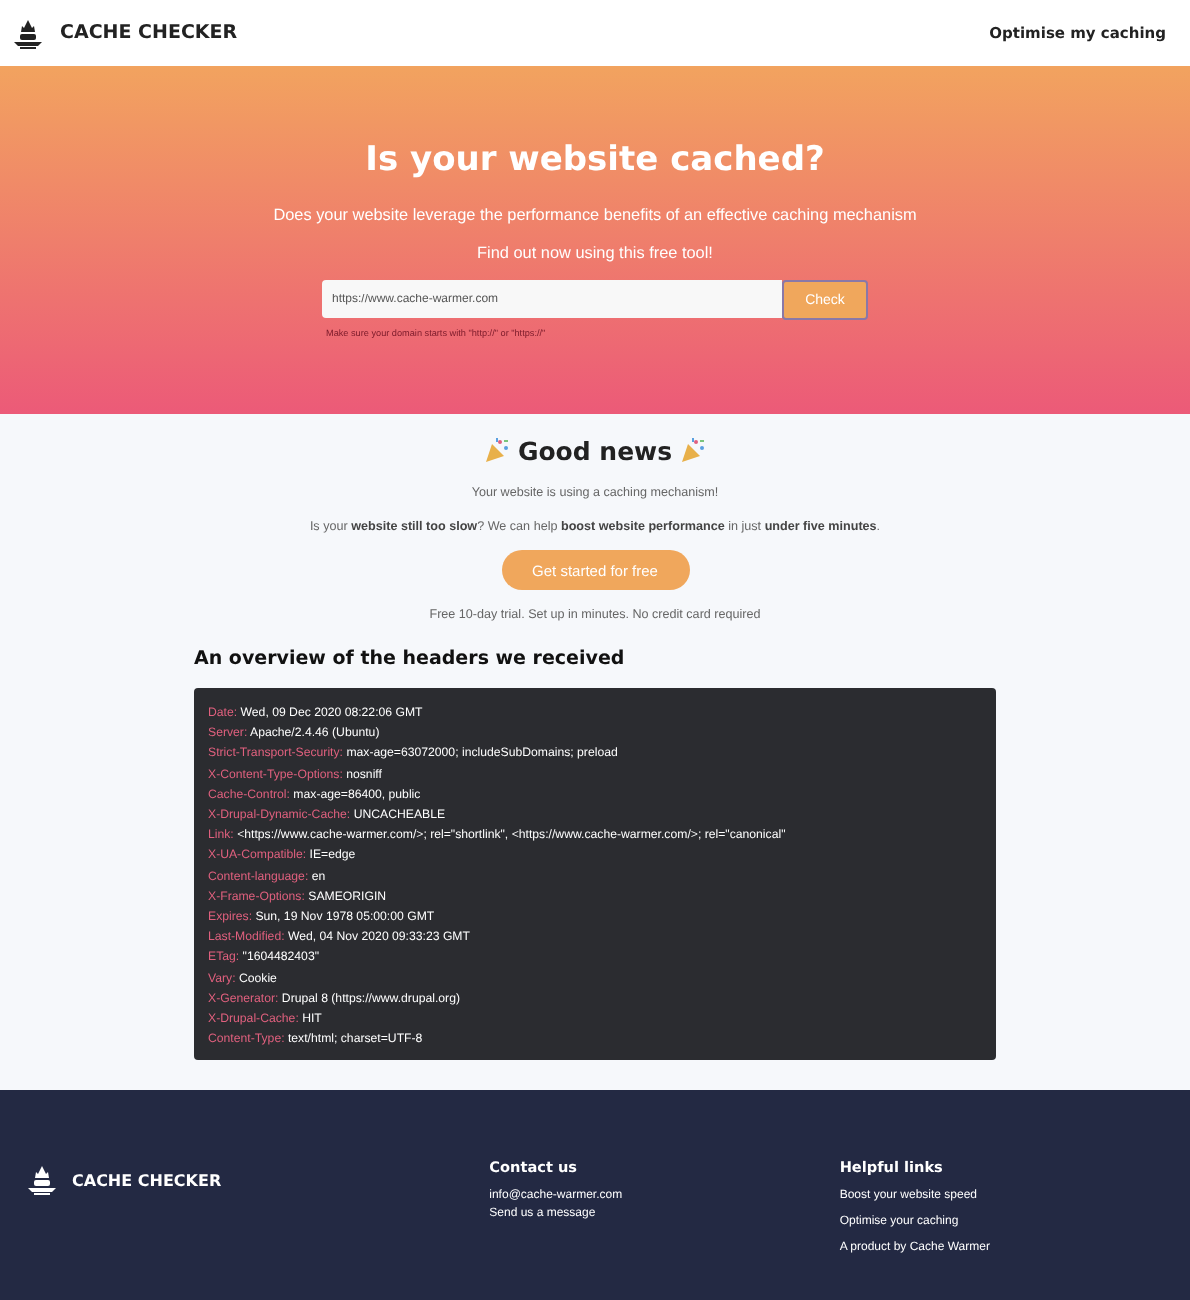 The image size is (1190, 1300). I want to click on section-heading: An overview of the headers we received, so click(409, 659).